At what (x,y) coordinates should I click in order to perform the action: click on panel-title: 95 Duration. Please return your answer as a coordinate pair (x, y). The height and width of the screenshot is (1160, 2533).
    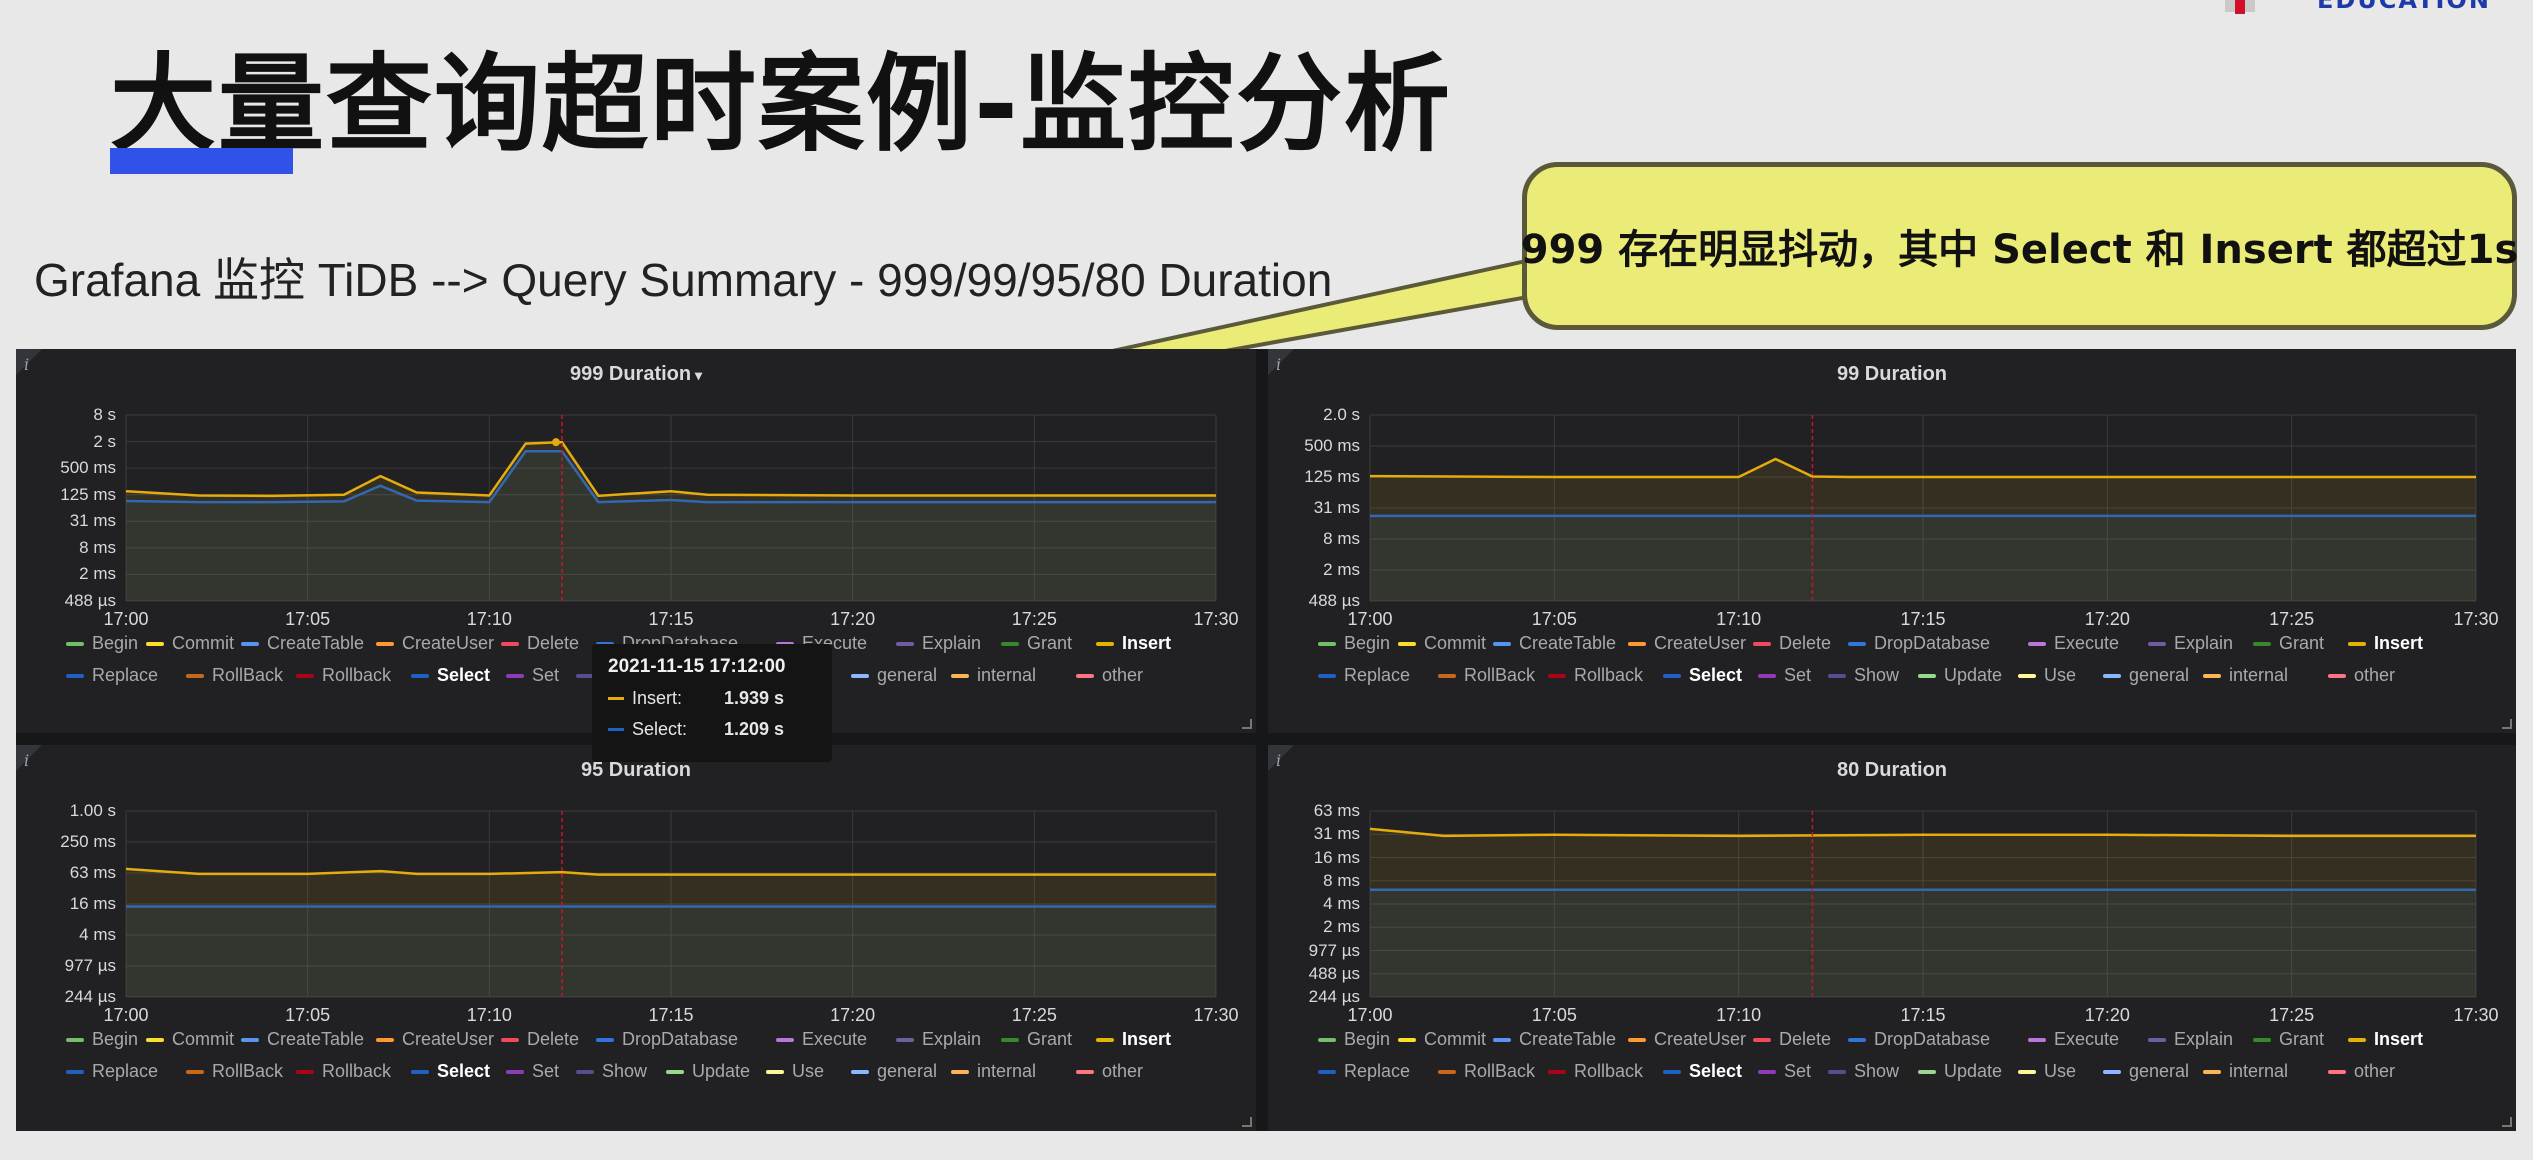
    Looking at the image, I should click on (636, 770).